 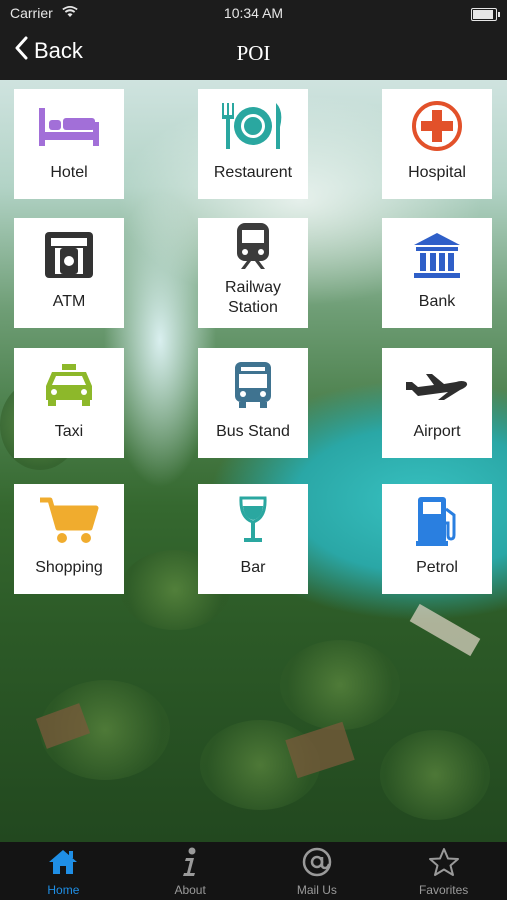 I want to click on poi-label: Shopping, so click(x=69, y=567).